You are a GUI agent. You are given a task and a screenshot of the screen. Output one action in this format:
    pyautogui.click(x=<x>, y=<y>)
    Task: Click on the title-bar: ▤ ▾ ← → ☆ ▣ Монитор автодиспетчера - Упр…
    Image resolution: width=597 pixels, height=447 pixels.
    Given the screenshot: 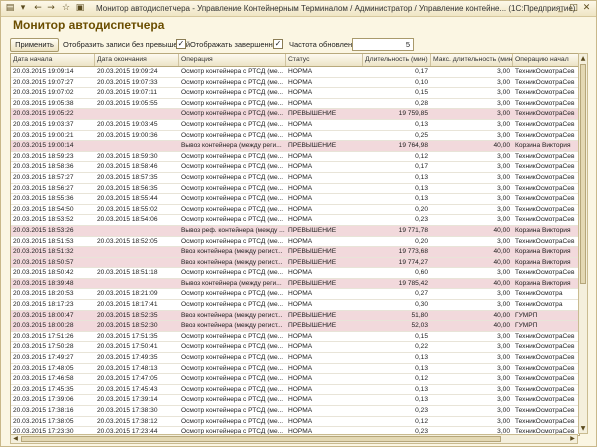 What is the action you would take?
    pyautogui.click(x=298, y=9)
    